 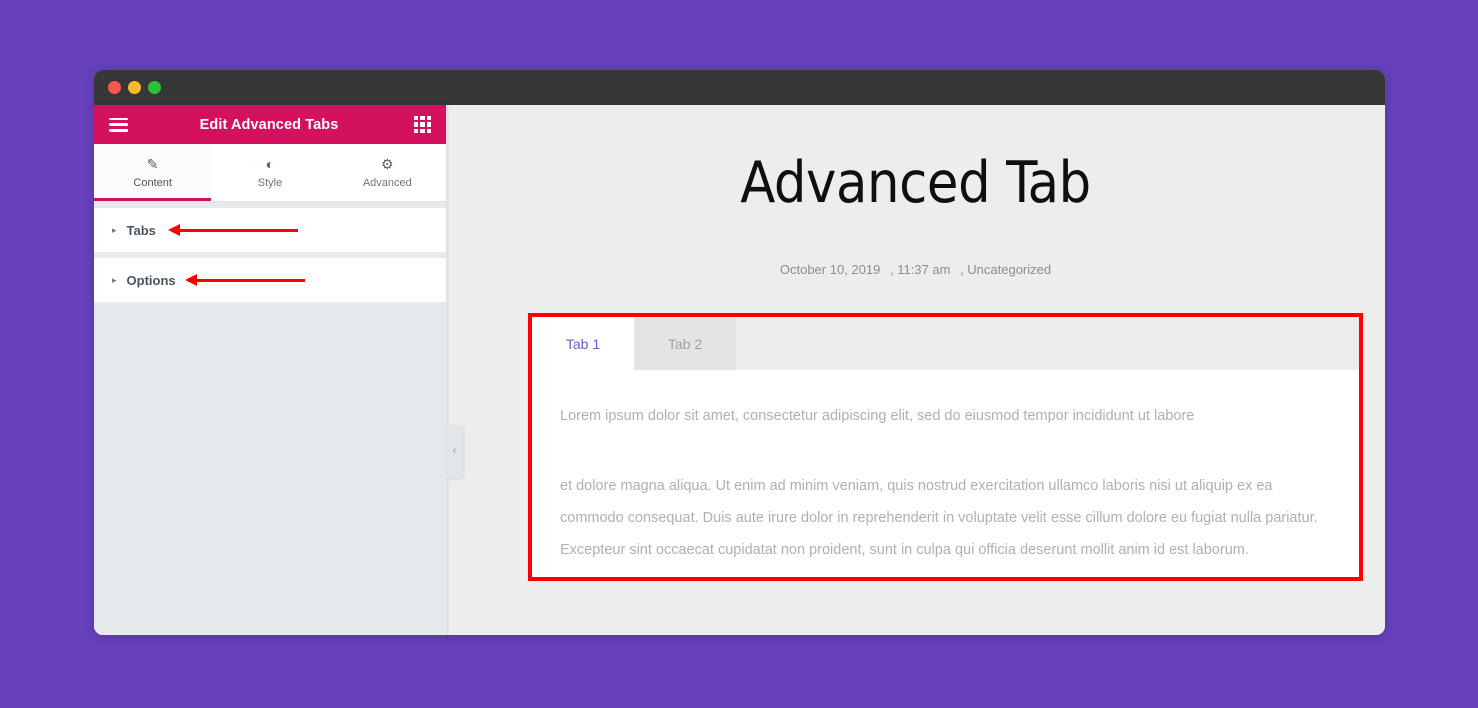 I want to click on panel-sections: ▸ Tabs ▸ Options, so click(x=270, y=418).